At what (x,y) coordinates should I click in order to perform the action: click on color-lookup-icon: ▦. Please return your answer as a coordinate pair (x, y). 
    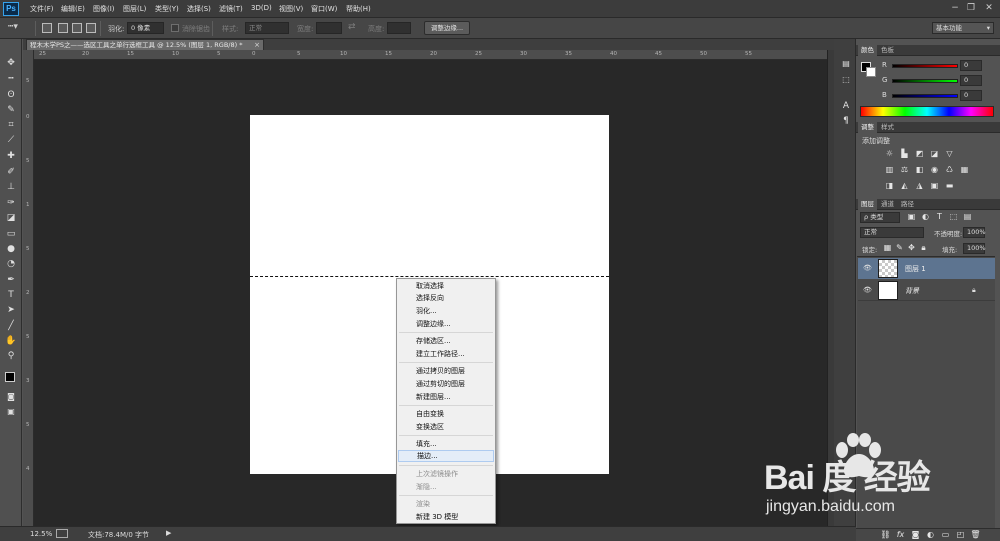
    Looking at the image, I should click on (964, 170).